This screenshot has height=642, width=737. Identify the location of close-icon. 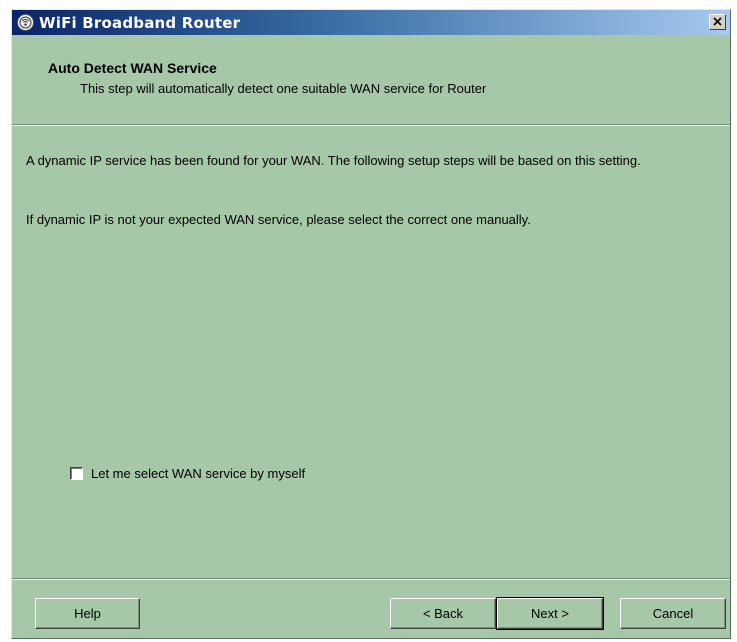
(717, 22).